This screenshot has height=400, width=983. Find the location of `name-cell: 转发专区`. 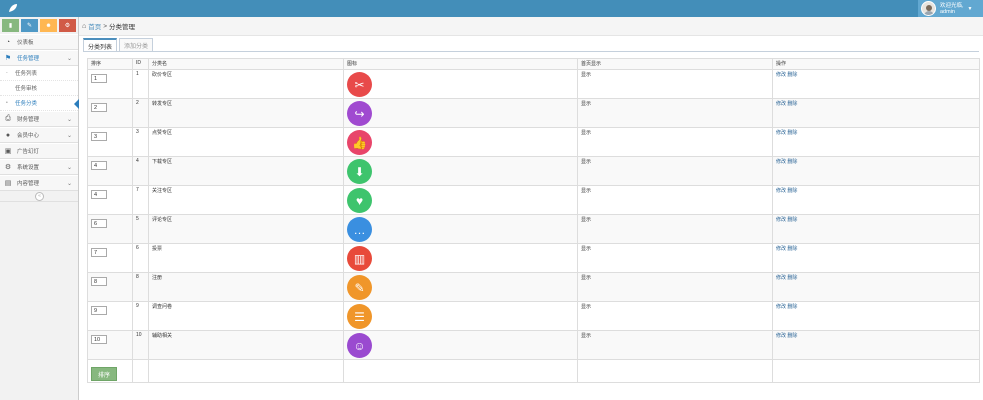

name-cell: 转发专区 is located at coordinates (246, 113).